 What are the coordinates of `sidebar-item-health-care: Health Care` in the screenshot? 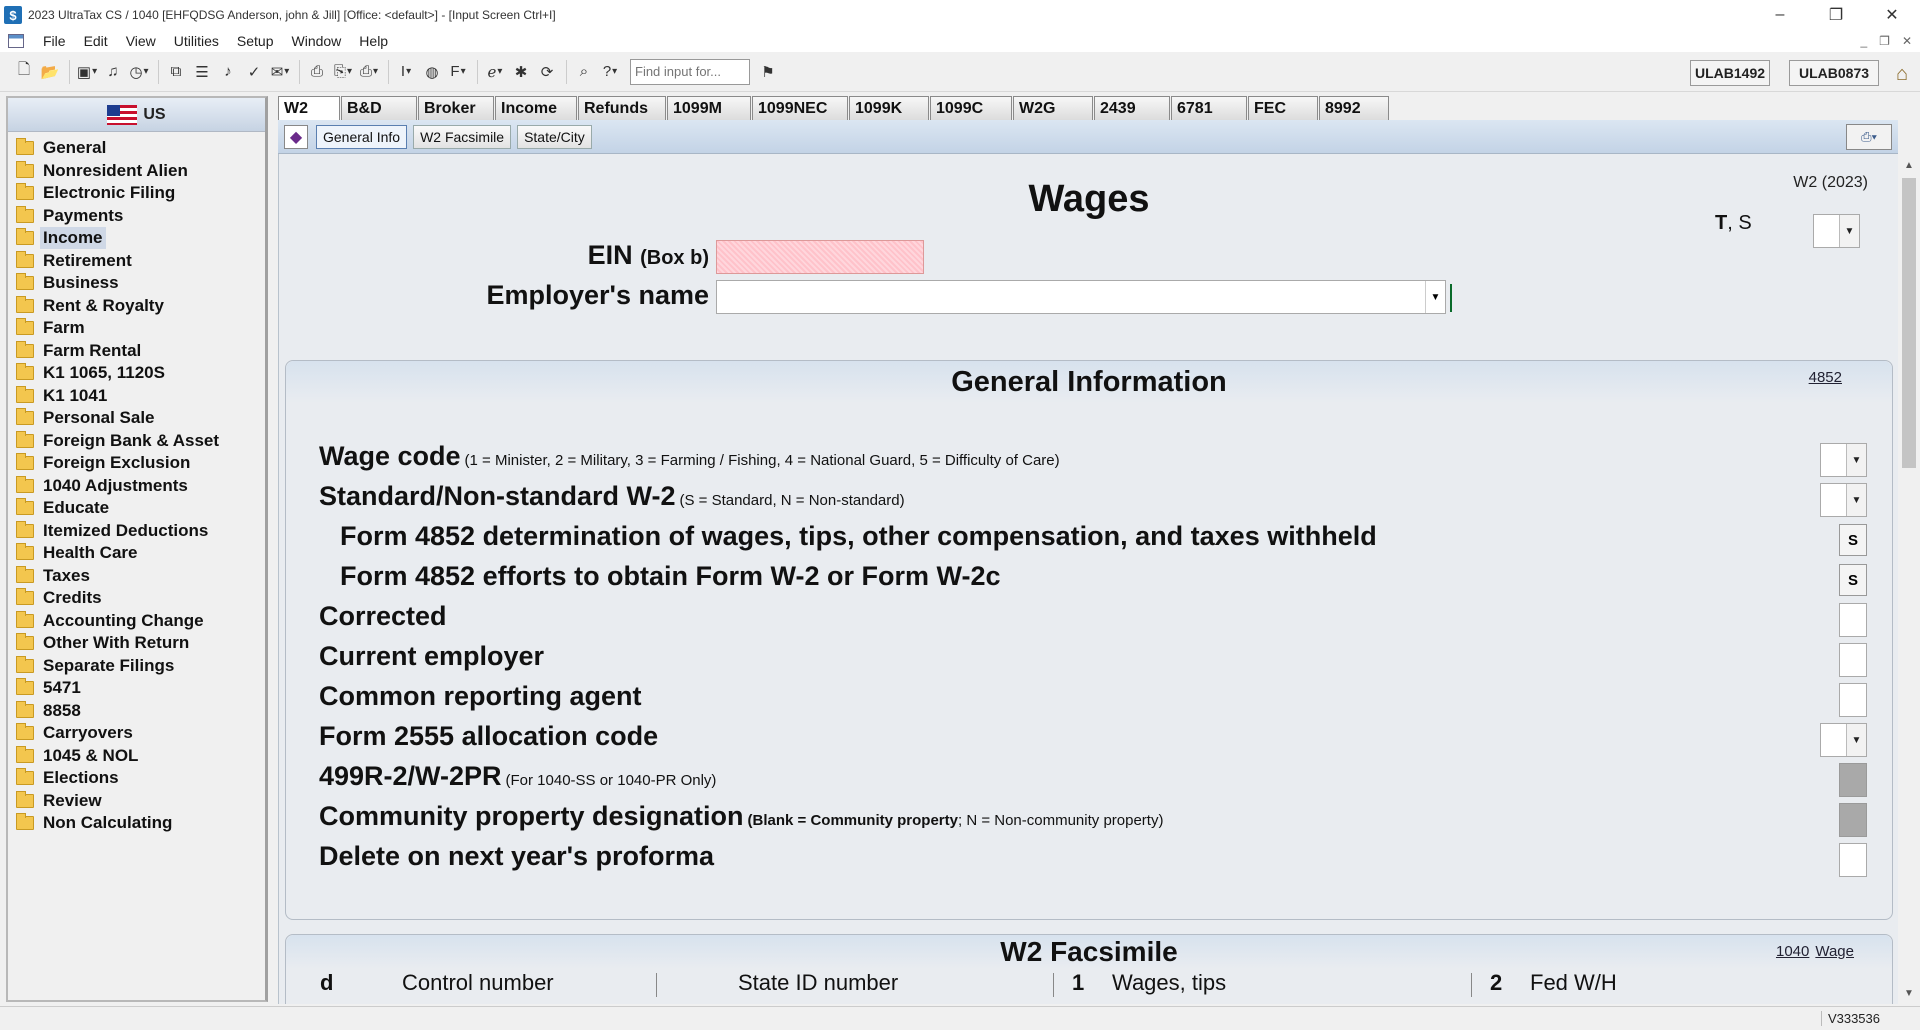 It's located at (136, 553).